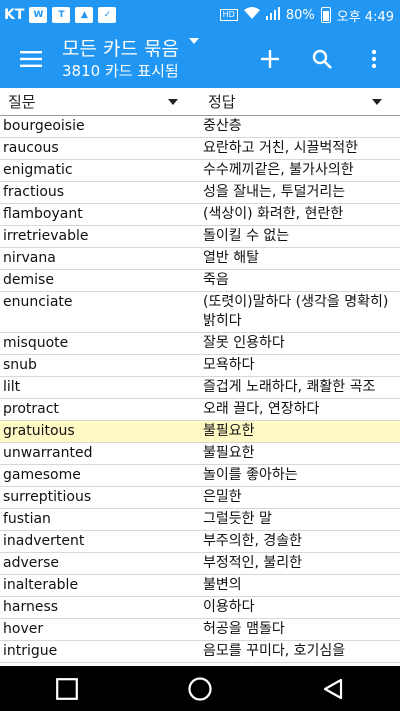 This screenshot has width=400, height=711. Describe the element at coordinates (244, 343) in the screenshot. I see `answer-cell: 잘못 인용하다` at that location.